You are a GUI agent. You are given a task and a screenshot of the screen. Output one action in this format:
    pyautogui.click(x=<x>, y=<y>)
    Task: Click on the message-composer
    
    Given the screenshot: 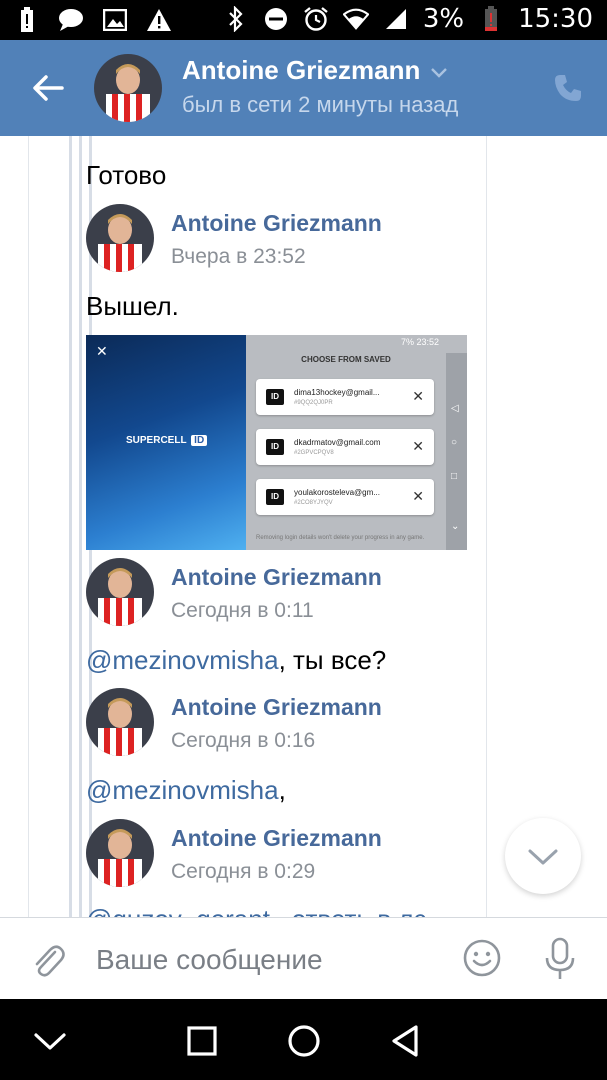 What is the action you would take?
    pyautogui.click(x=303, y=958)
    